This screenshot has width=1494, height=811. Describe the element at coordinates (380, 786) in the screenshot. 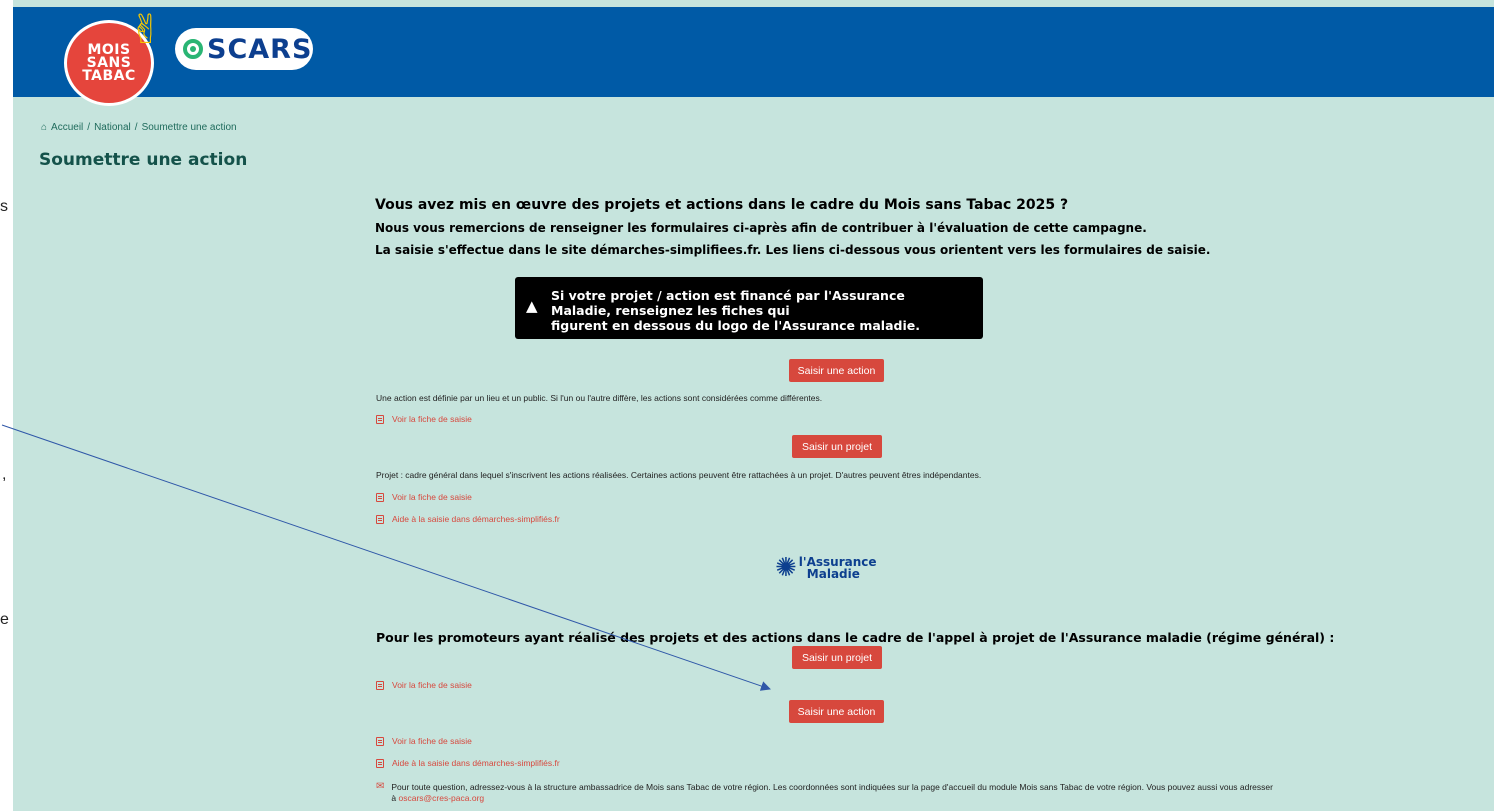

I see `mail-icon: ✉` at that location.